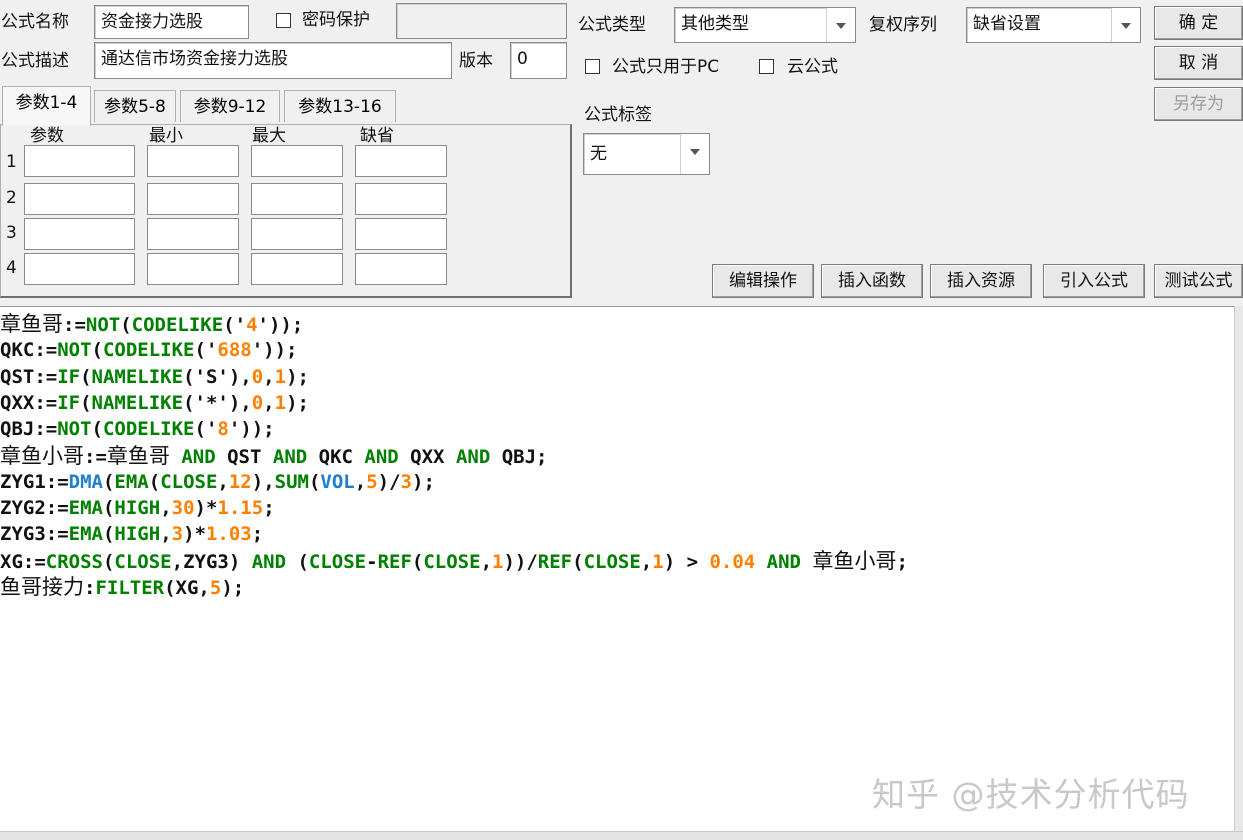 The image size is (1243, 840). Describe the element at coordinates (291, 481) in the screenshot. I see `code-token: SUM` at that location.